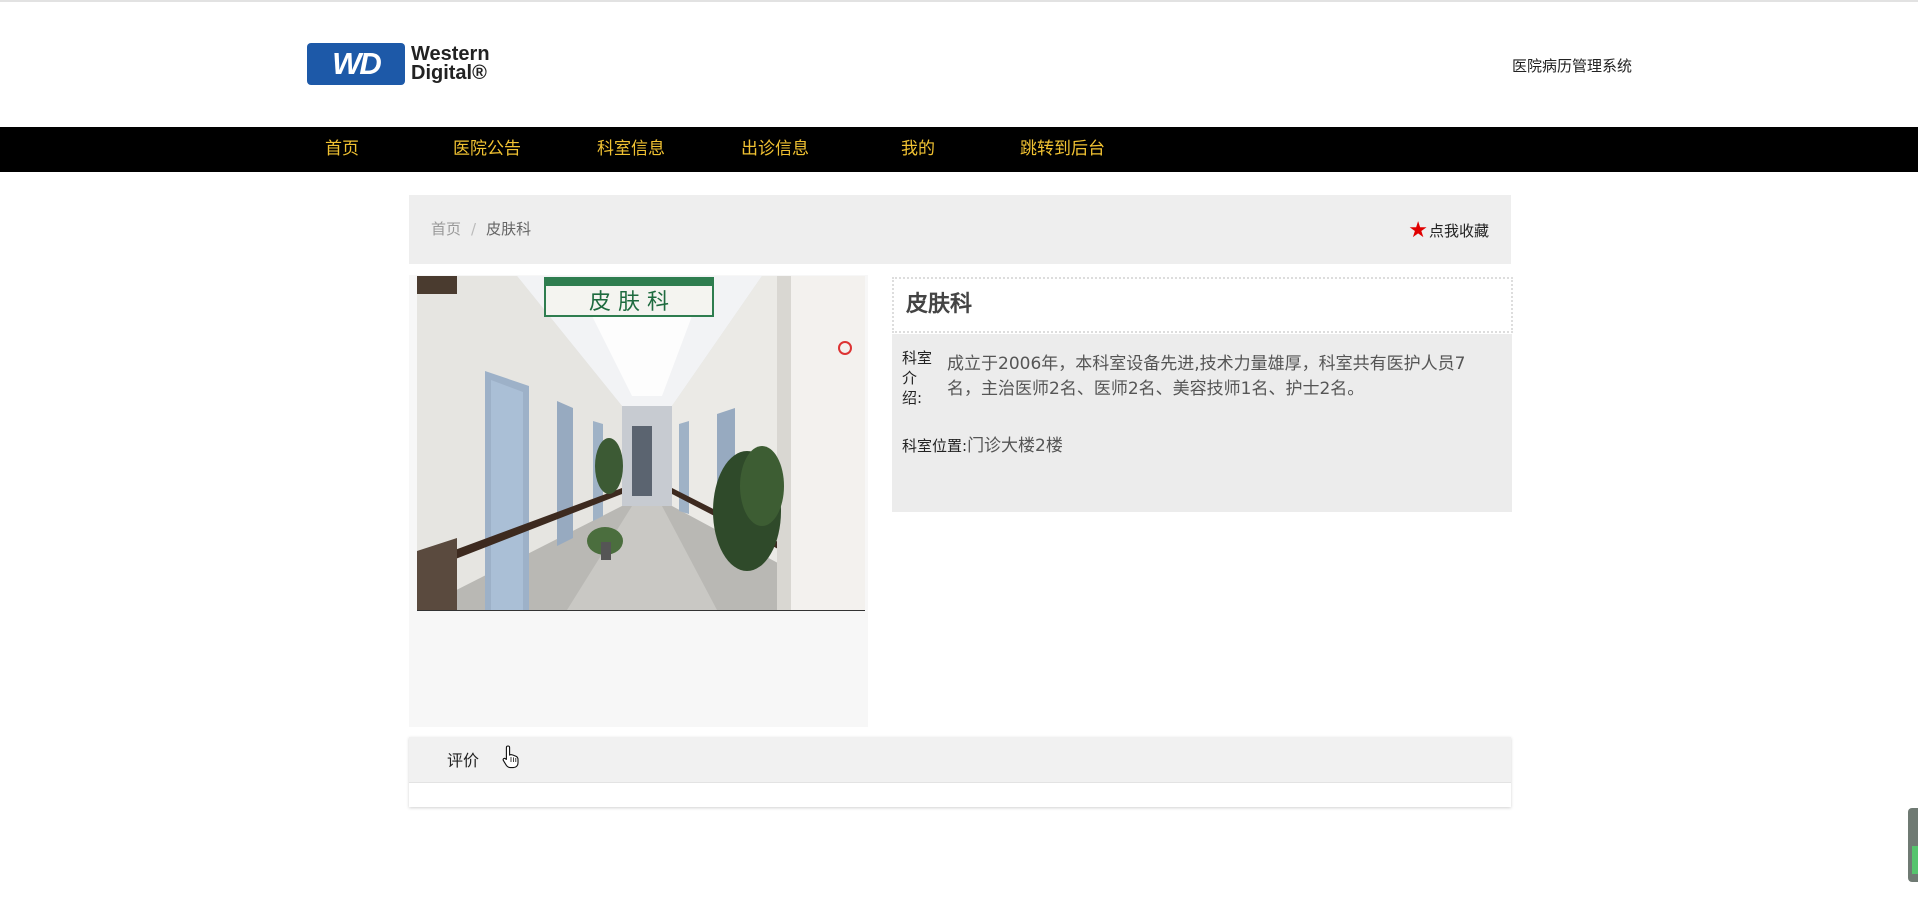  Describe the element at coordinates (631, 149) in the screenshot. I see `nav-departments: 科室信息` at that location.